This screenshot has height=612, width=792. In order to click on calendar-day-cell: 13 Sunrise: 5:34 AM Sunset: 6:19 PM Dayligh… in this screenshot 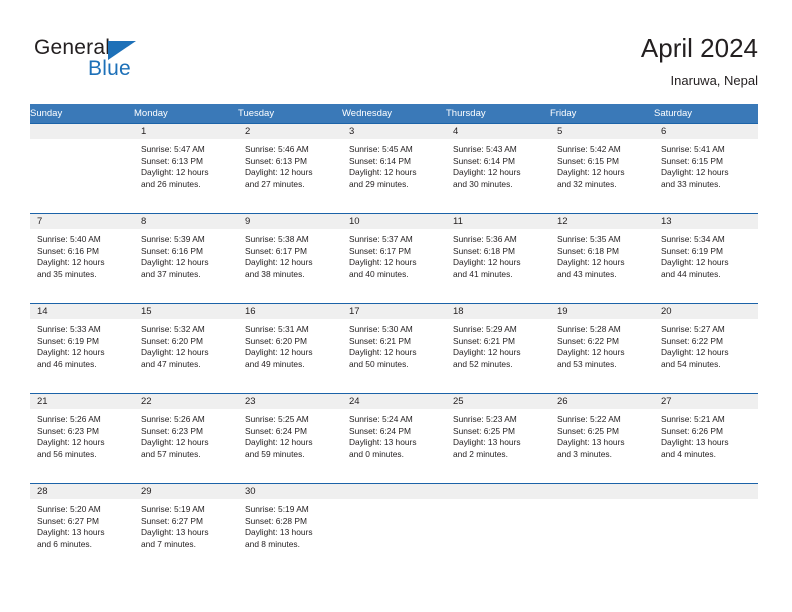, I will do `click(706, 258)`.